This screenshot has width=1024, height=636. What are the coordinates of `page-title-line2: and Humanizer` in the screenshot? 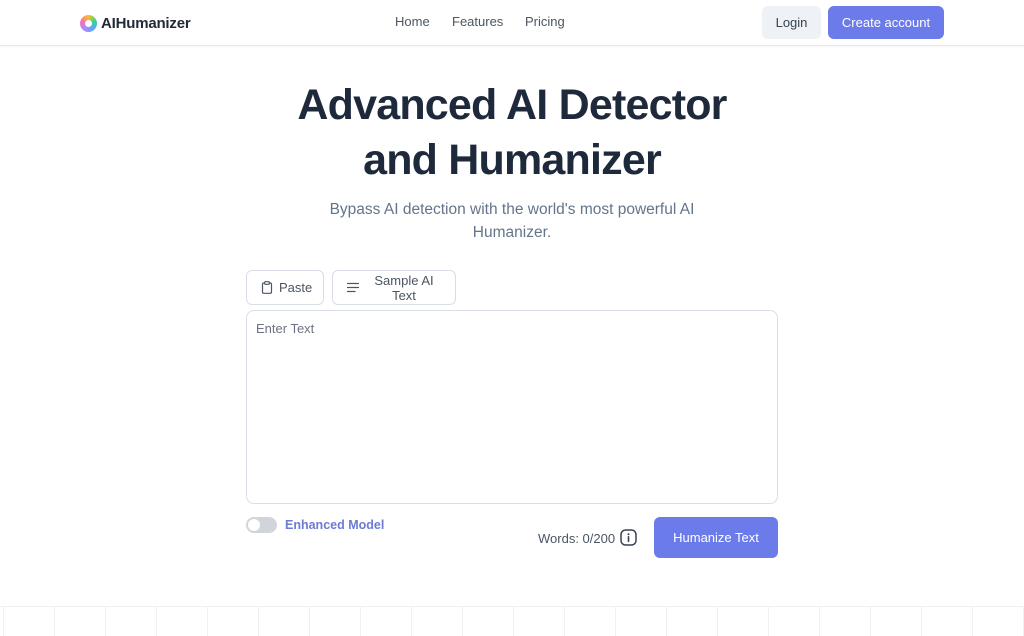 It's located at (512, 160).